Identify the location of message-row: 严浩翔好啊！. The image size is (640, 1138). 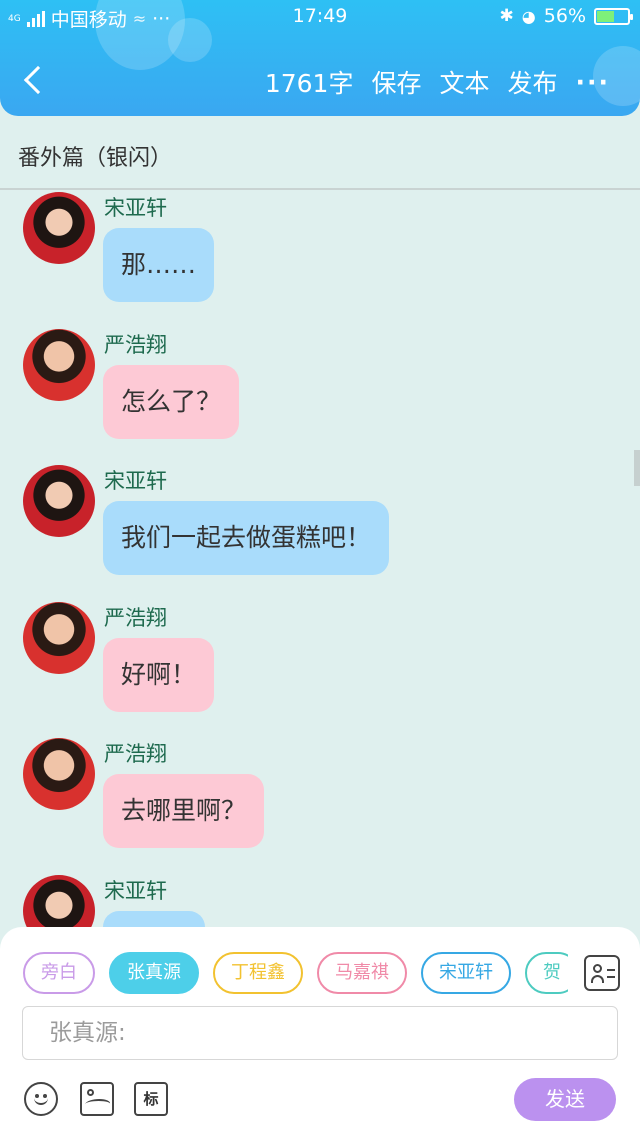
(320, 670).